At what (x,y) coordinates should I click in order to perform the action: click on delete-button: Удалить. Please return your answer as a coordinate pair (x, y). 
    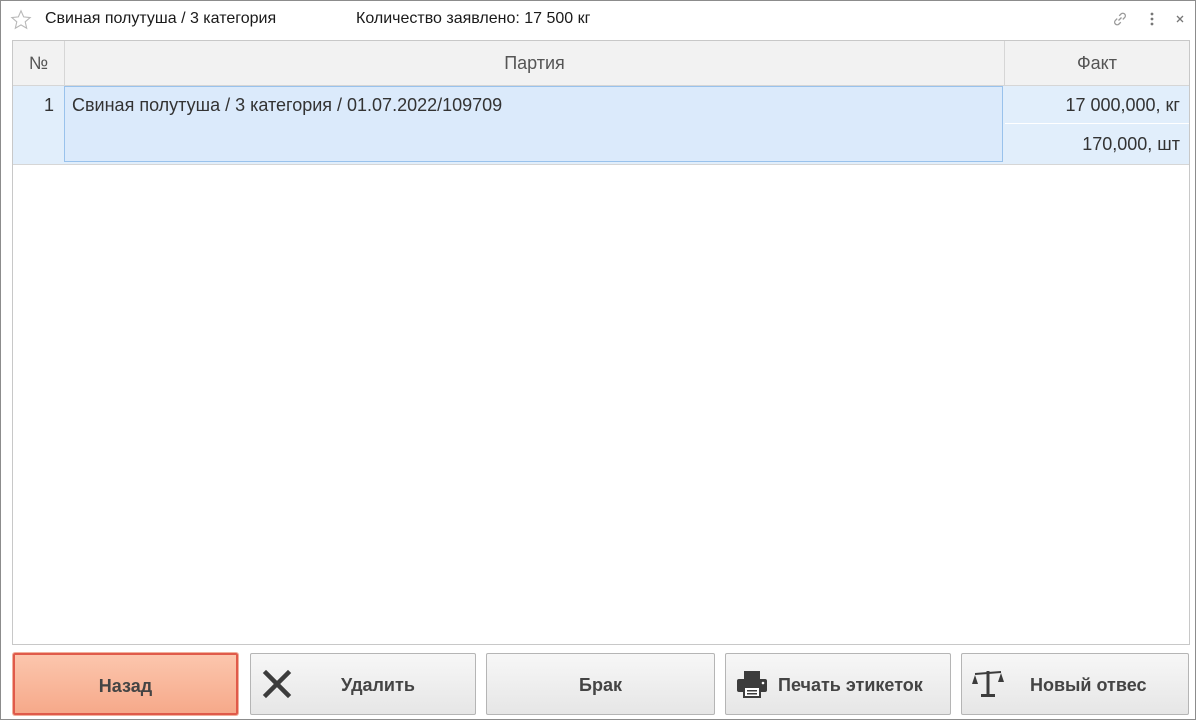
    Looking at the image, I should click on (363, 684).